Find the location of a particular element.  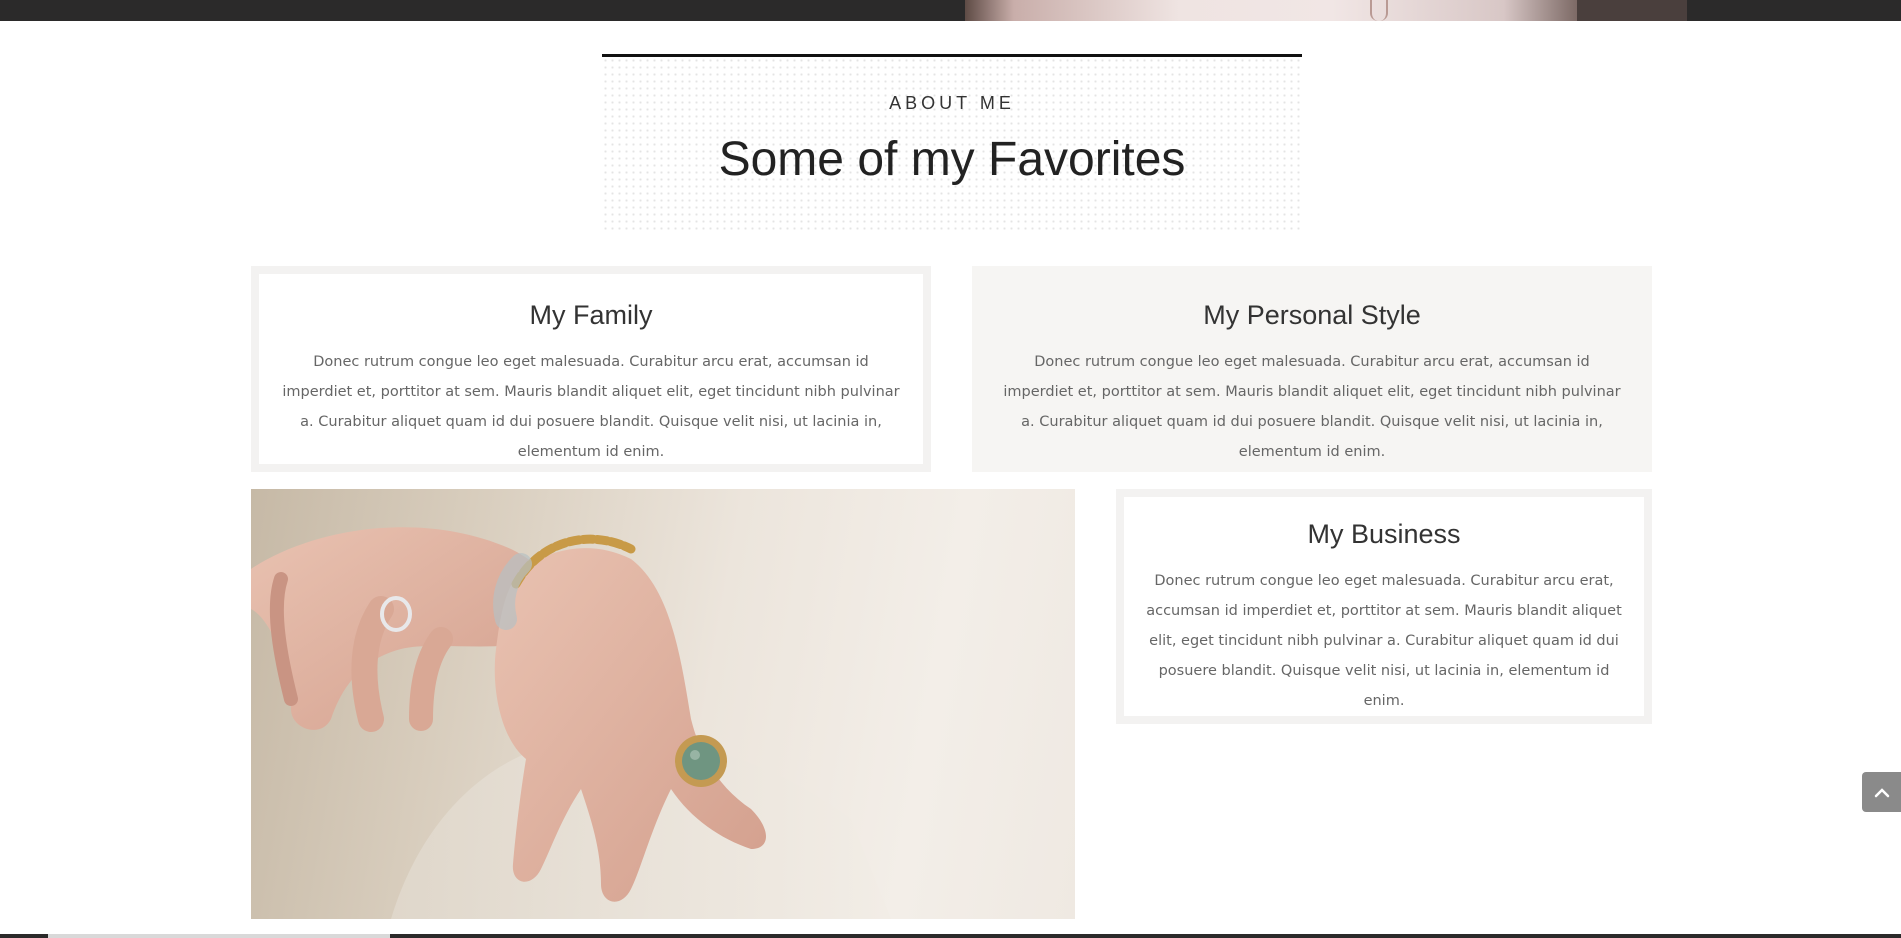

hero-photo is located at coordinates (1271, 10).